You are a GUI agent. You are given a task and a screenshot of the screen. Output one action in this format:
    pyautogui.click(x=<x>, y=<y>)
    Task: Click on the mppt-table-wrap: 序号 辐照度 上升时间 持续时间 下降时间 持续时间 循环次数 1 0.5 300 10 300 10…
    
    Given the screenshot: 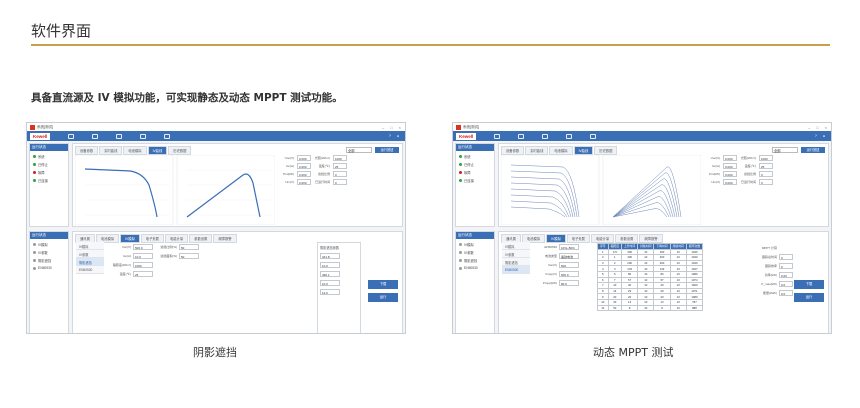 What is the action you would take?
    pyautogui.click(x=650, y=277)
    